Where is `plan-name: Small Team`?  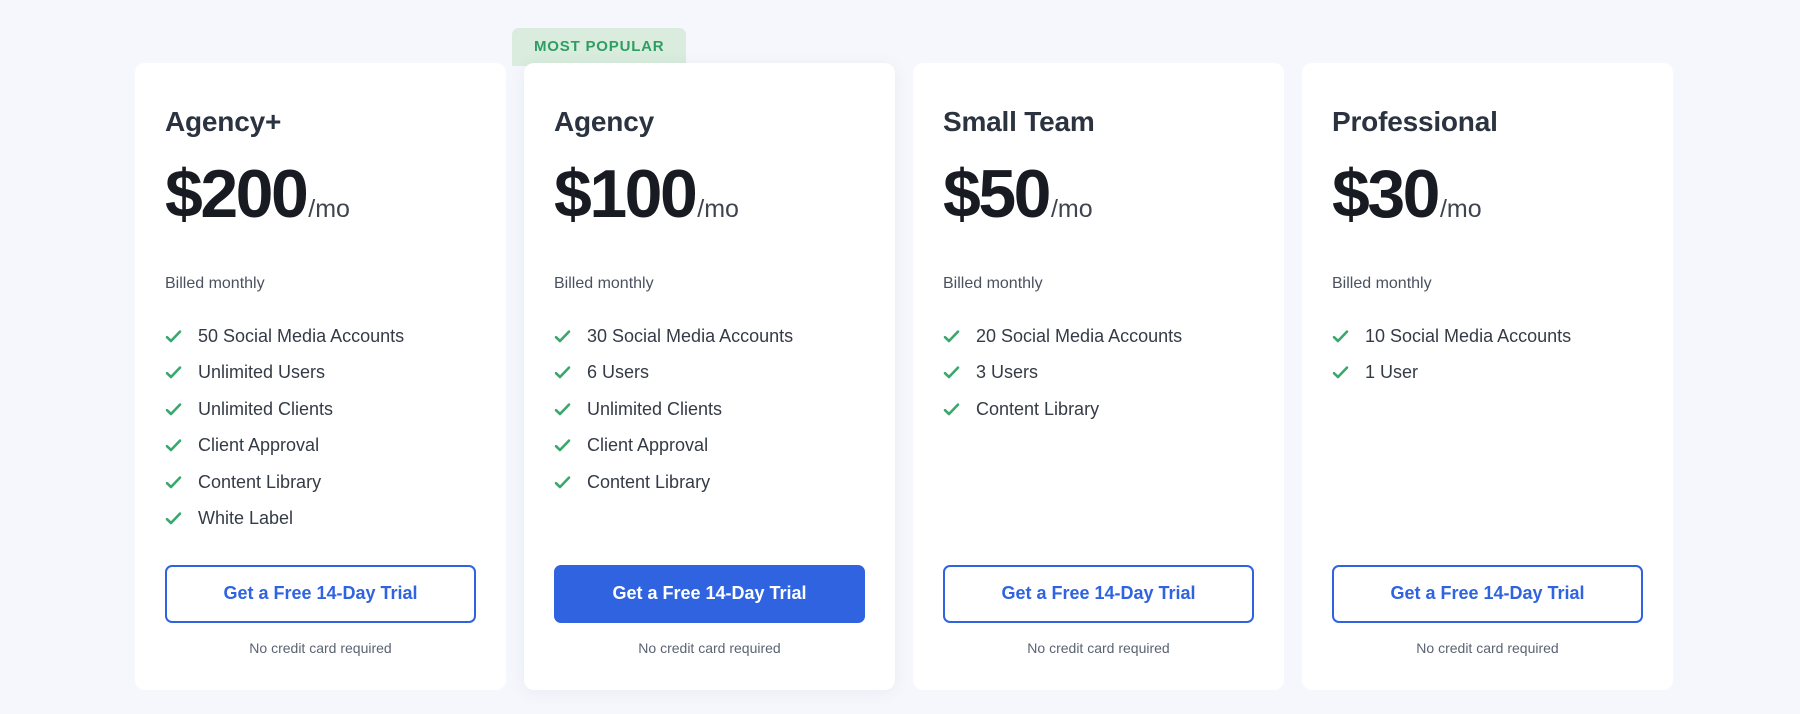
plan-name: Small Team is located at coordinates (1019, 121).